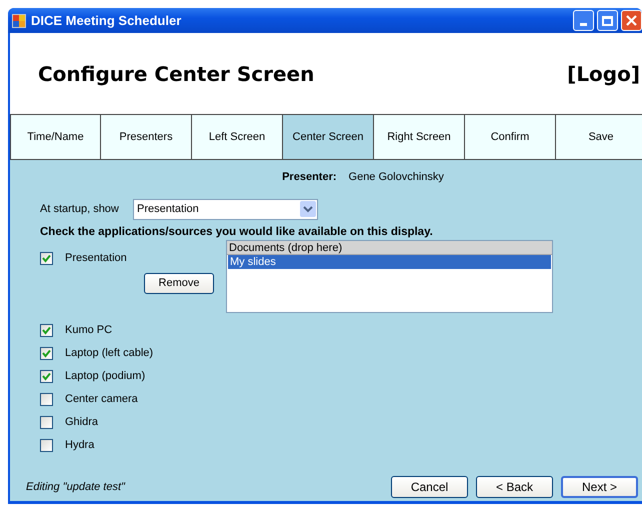 This screenshot has height=506, width=642. What do you see at coordinates (55, 137) in the screenshot?
I see `tab: Time/Name` at bounding box center [55, 137].